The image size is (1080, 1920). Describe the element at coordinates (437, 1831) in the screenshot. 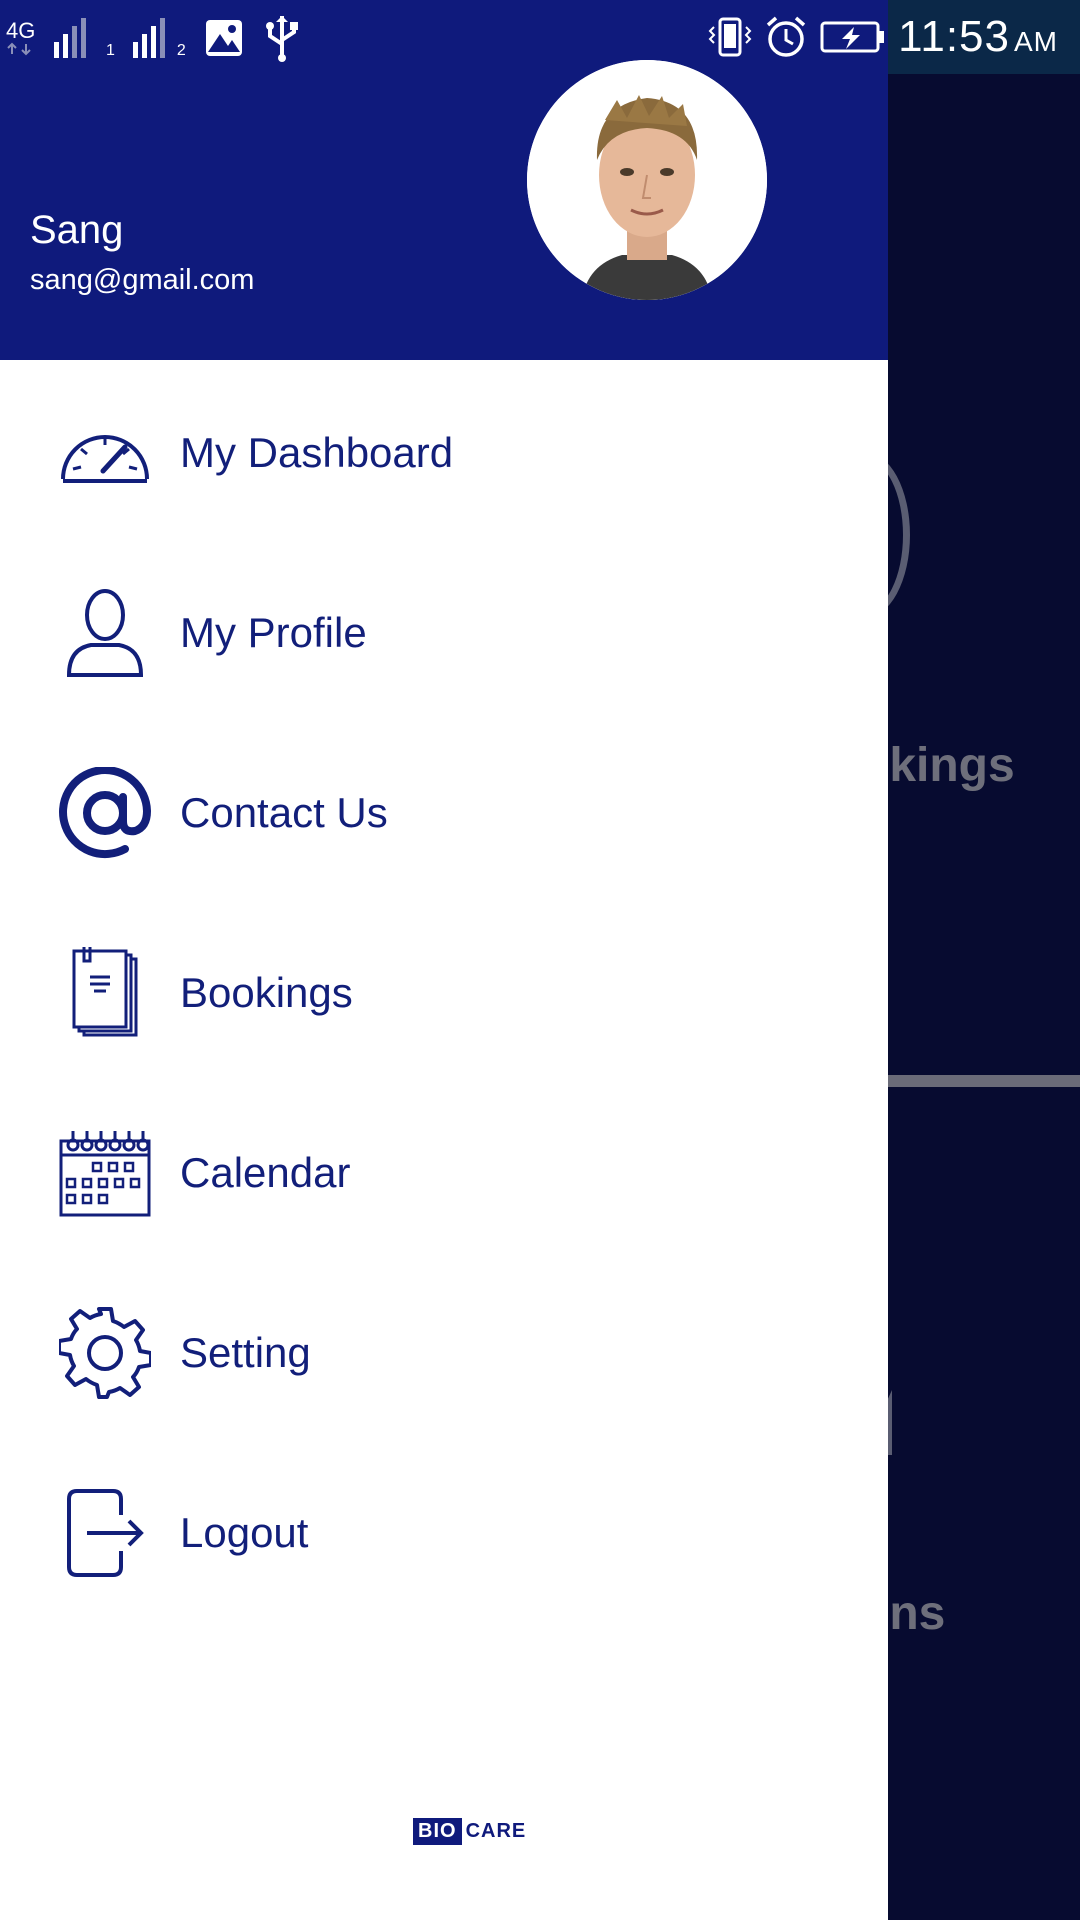

I see `logo-part-bio: BIO` at that location.